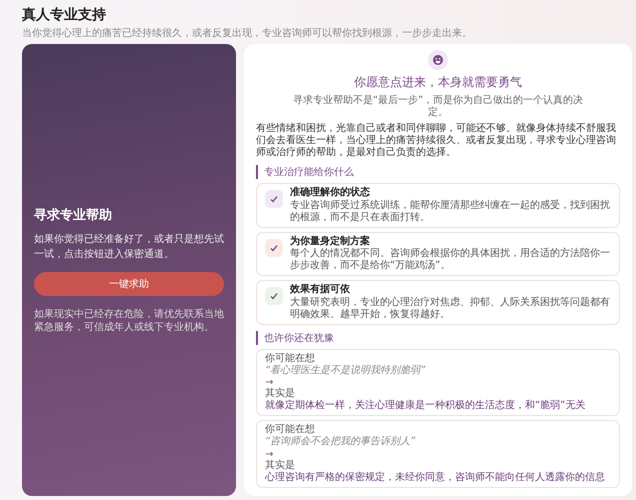 Image resolution: width=636 pixels, height=500 pixels. I want to click on subline: 寻求专业帮助不是“最后一步”，而是你为自己做出的一个认真的决定。, so click(438, 107).